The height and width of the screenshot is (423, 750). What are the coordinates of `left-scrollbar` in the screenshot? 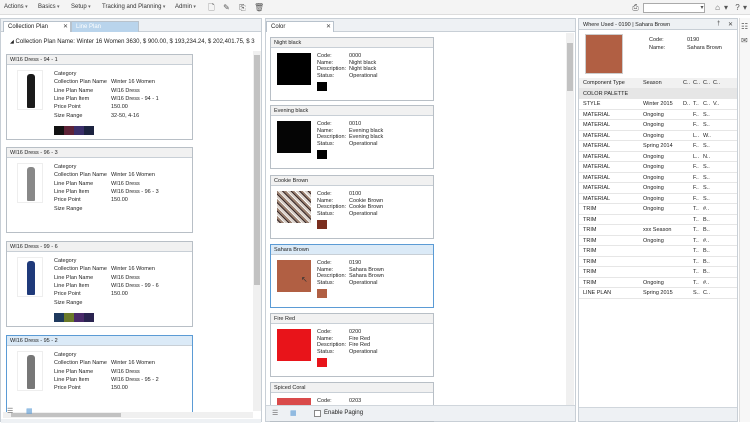 It's located at (257, 231).